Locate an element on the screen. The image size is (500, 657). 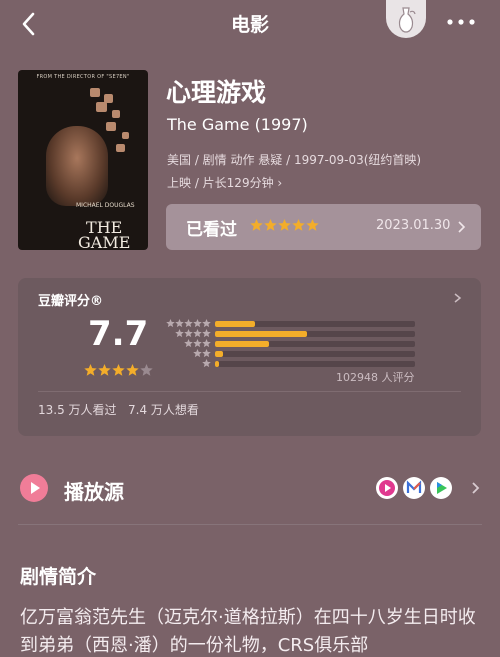
poster-title: THE GAME is located at coordinates (104, 234).